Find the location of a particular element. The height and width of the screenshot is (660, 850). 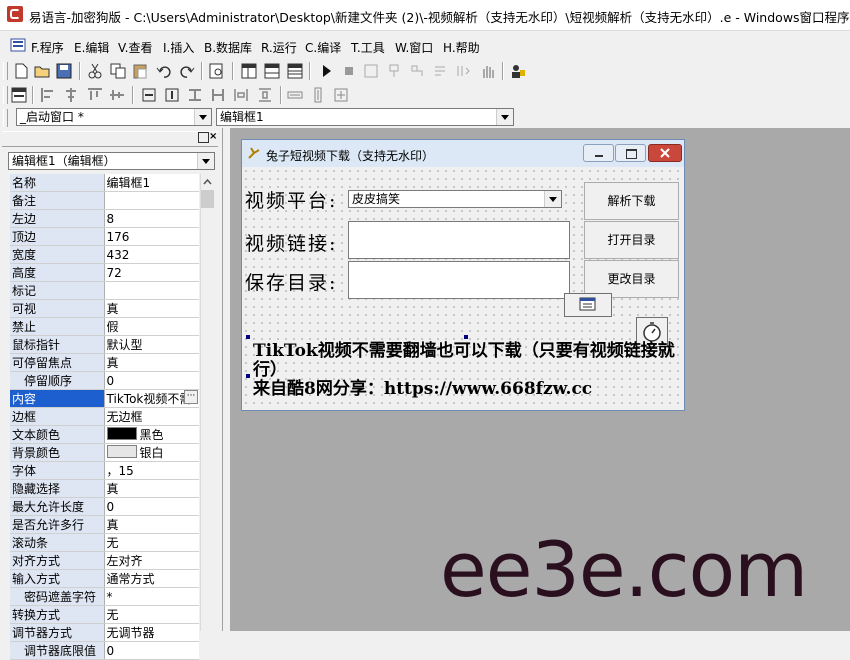

align-middle-icon is located at coordinates (117, 95).